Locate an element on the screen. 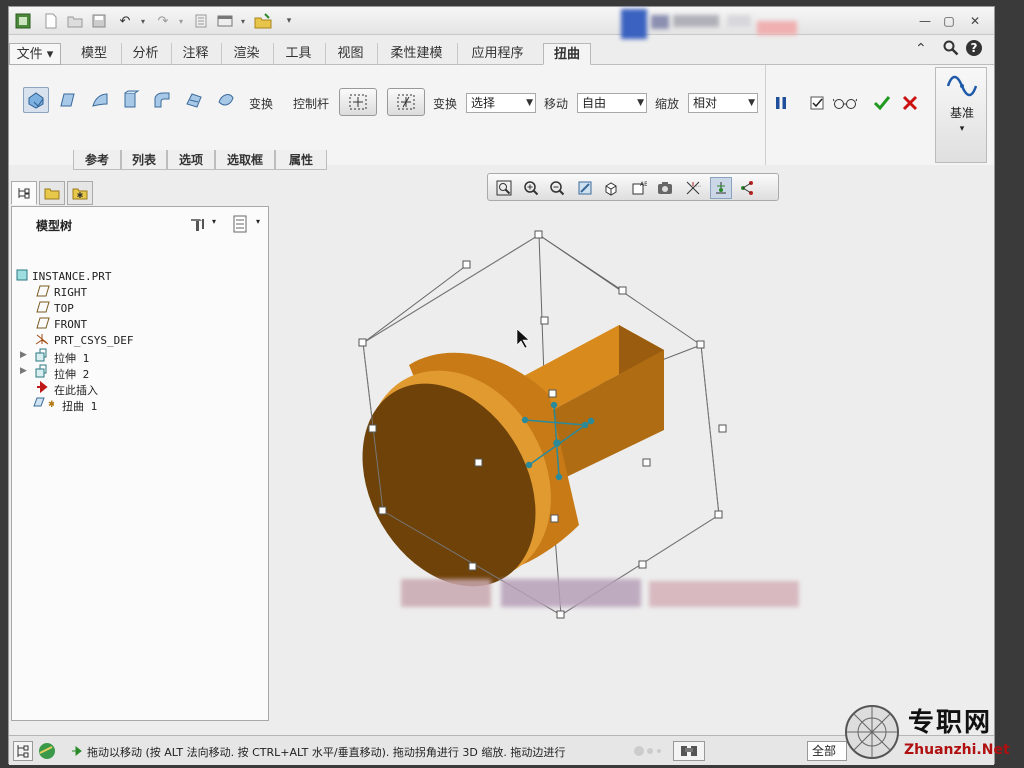 The height and width of the screenshot is (768, 1024). tab-file: 文件 ▾ is located at coordinates (35, 54).